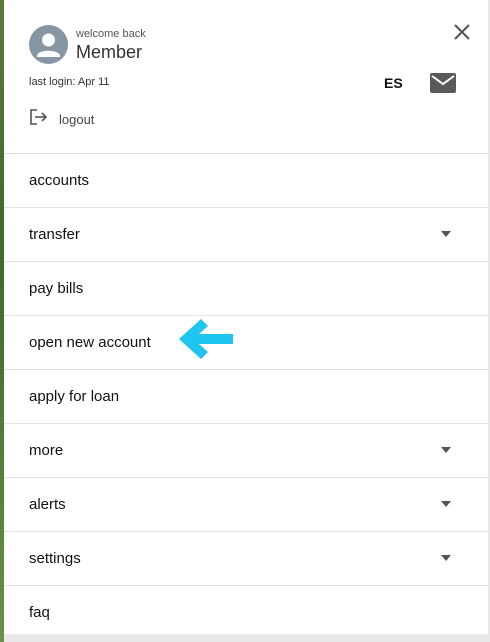 Image resolution: width=490 pixels, height=642 pixels. What do you see at coordinates (90, 342) in the screenshot?
I see `menu-item-label: open new account` at bounding box center [90, 342].